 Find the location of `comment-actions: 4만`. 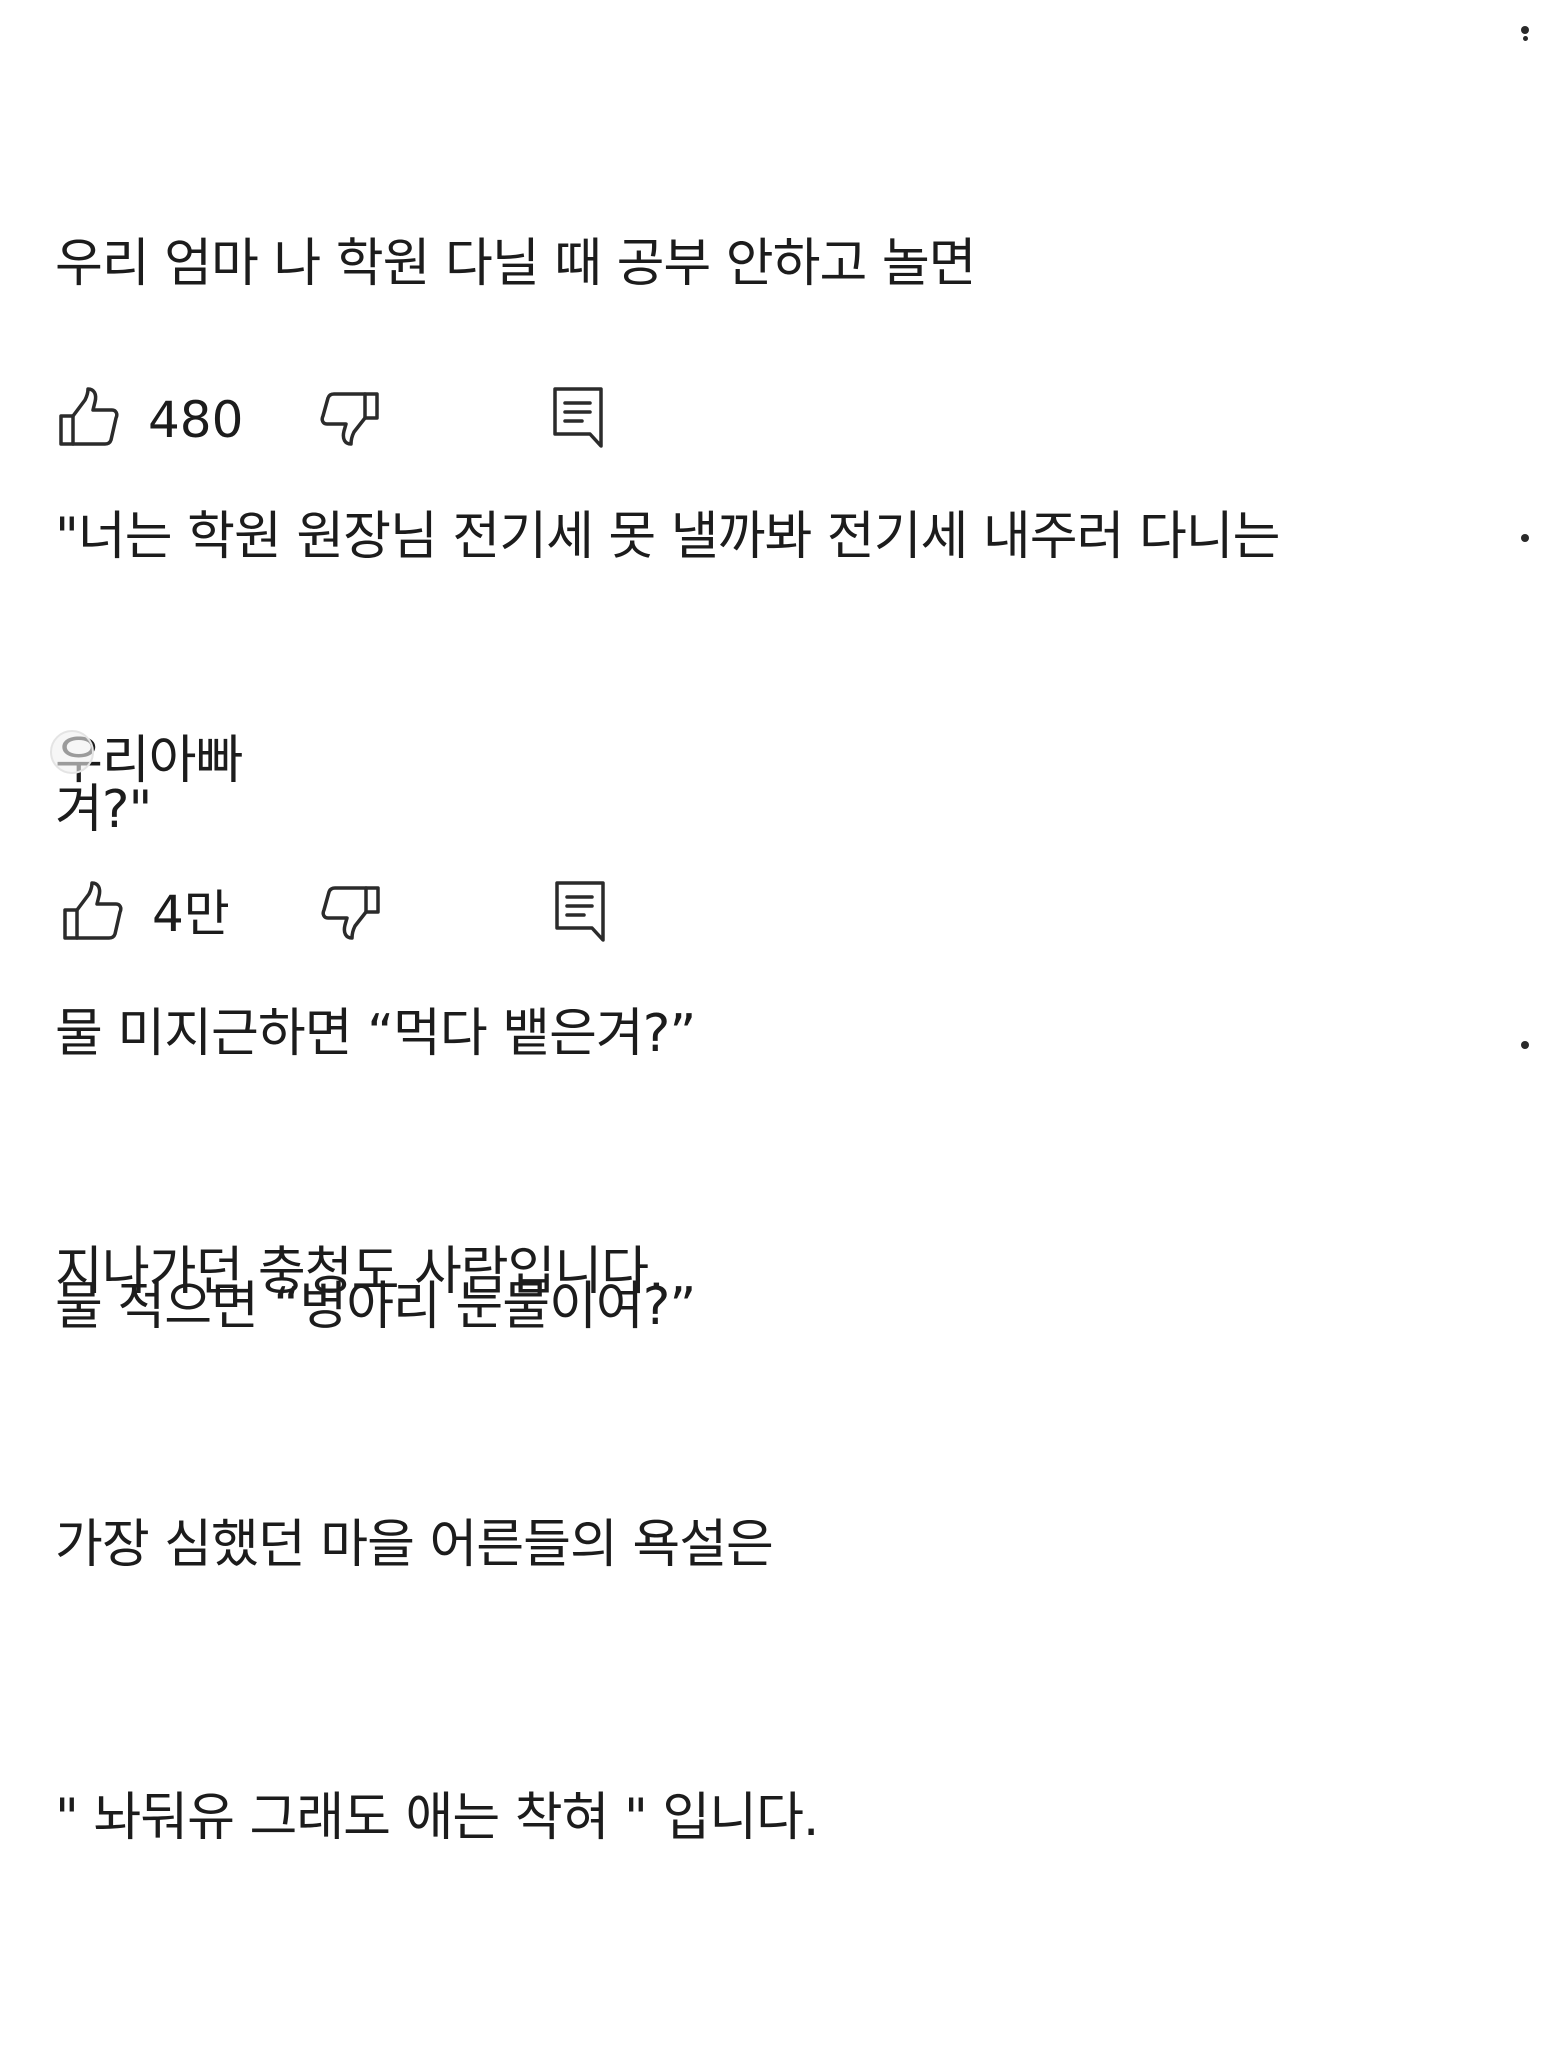

comment-actions: 4만 is located at coordinates (338, 915).